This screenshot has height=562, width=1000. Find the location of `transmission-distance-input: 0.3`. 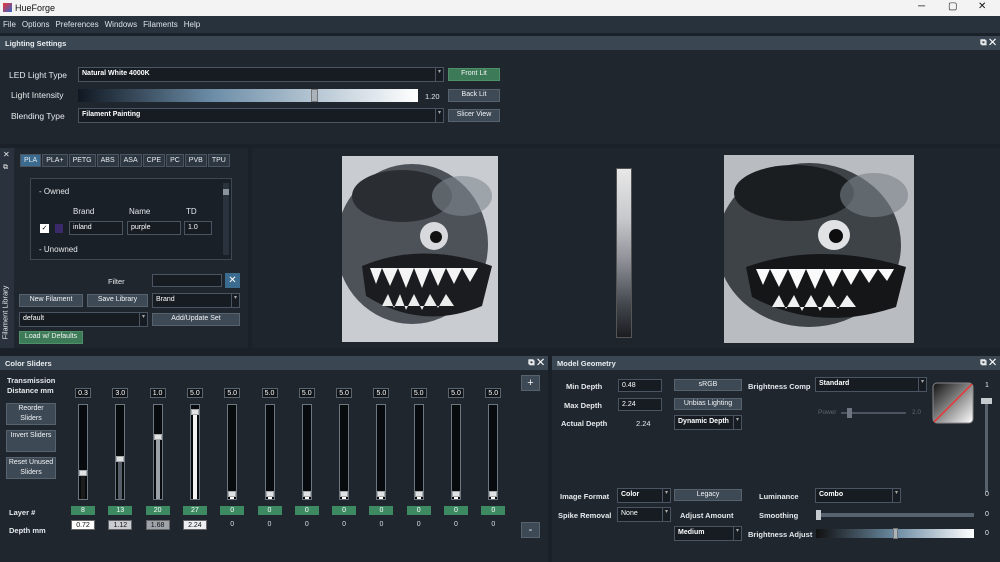

transmission-distance-input: 0.3 is located at coordinates (83, 393).